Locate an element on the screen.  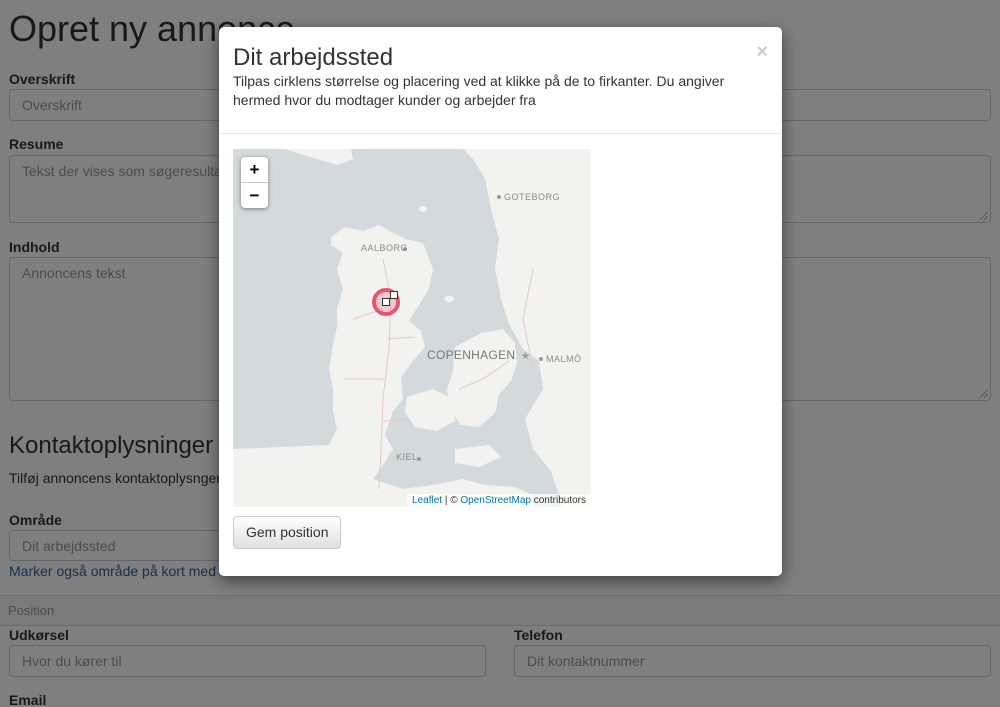
openstreetmap-link: OpenStreetMap is located at coordinates (495, 500).